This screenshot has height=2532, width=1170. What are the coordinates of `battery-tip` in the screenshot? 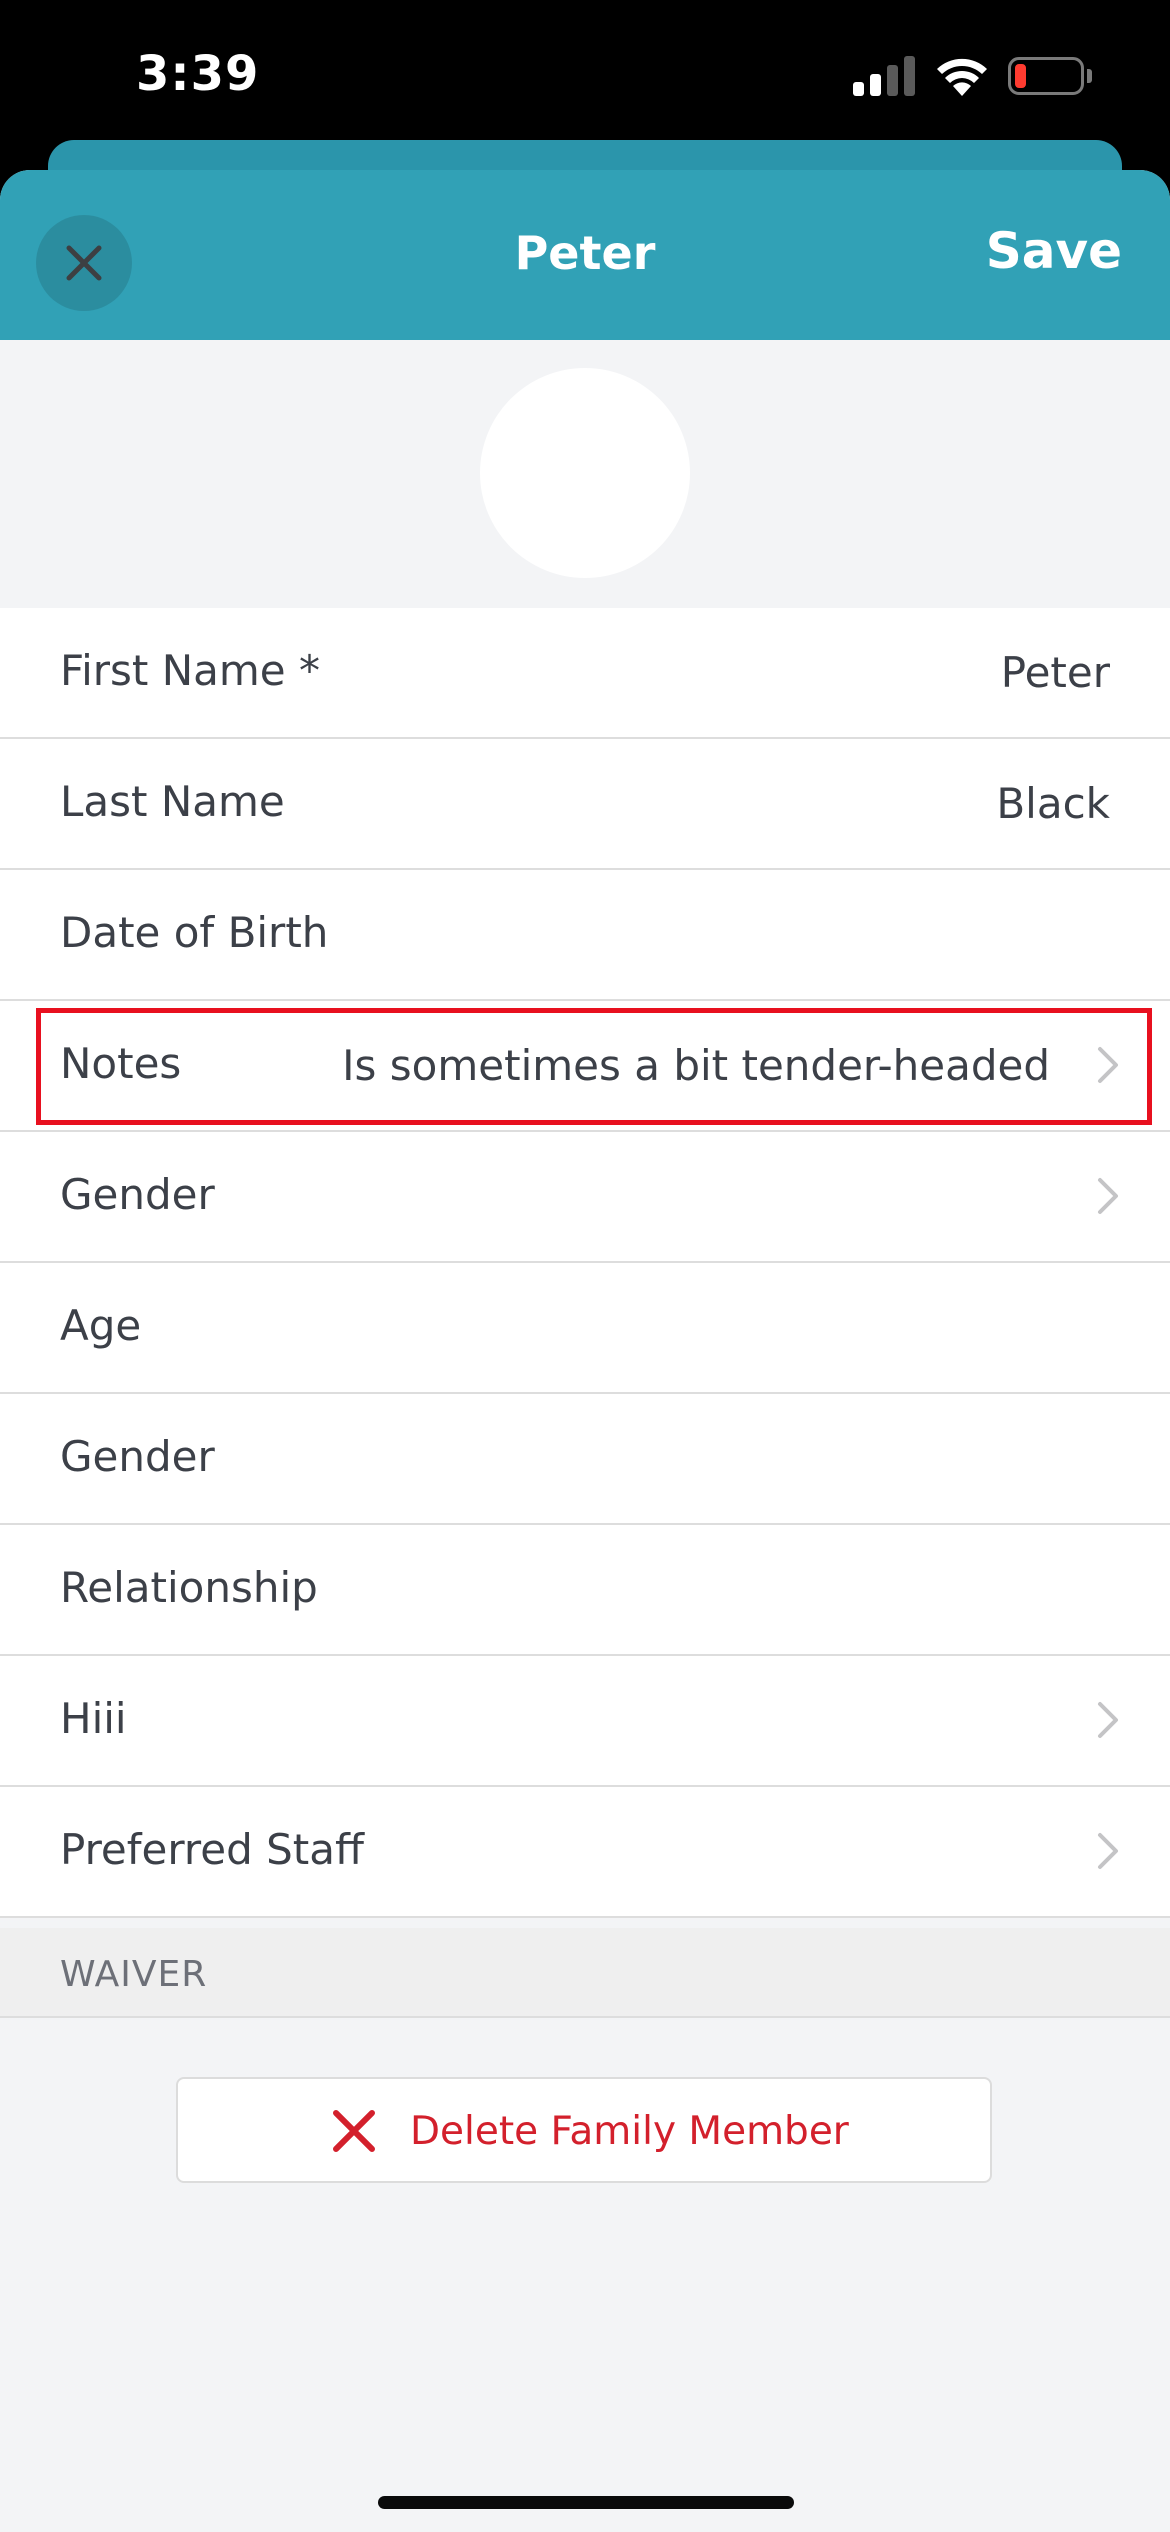 It's located at (1089, 76).